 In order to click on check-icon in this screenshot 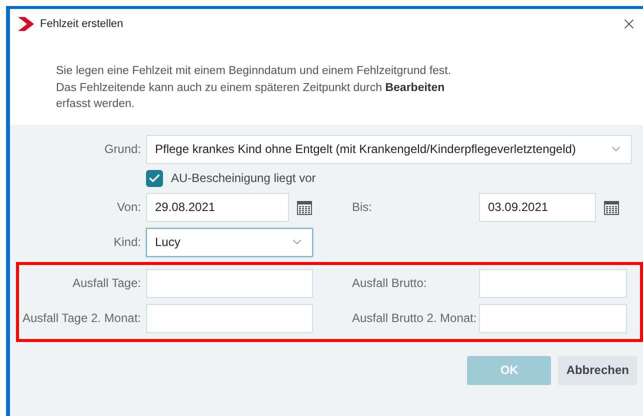, I will do `click(154, 178)`.